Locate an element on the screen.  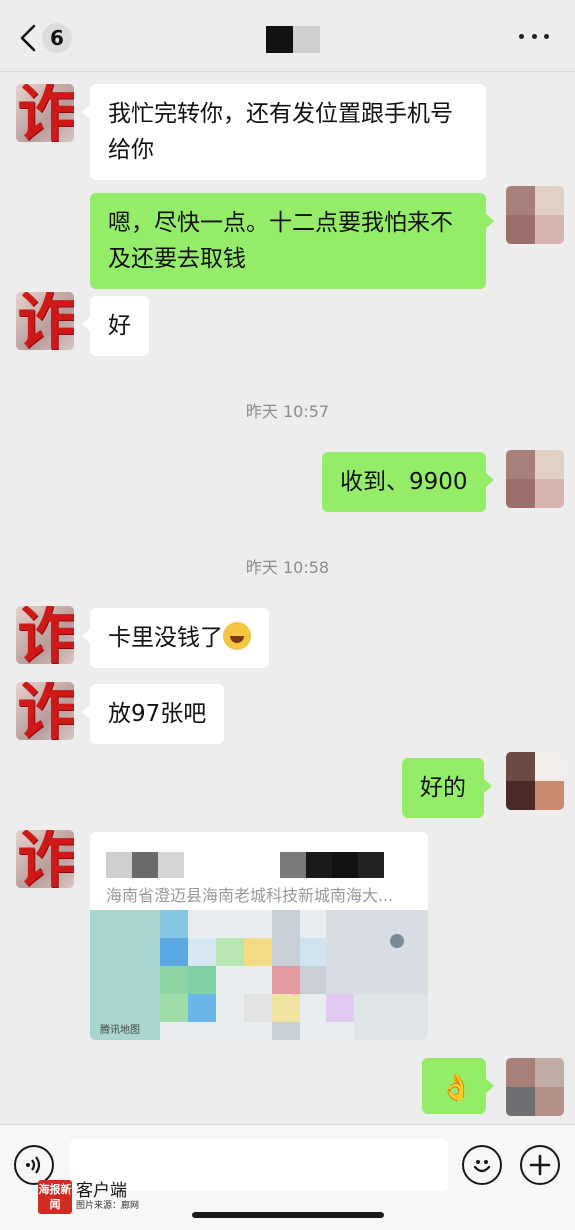
more-options-button is located at coordinates (534, 36).